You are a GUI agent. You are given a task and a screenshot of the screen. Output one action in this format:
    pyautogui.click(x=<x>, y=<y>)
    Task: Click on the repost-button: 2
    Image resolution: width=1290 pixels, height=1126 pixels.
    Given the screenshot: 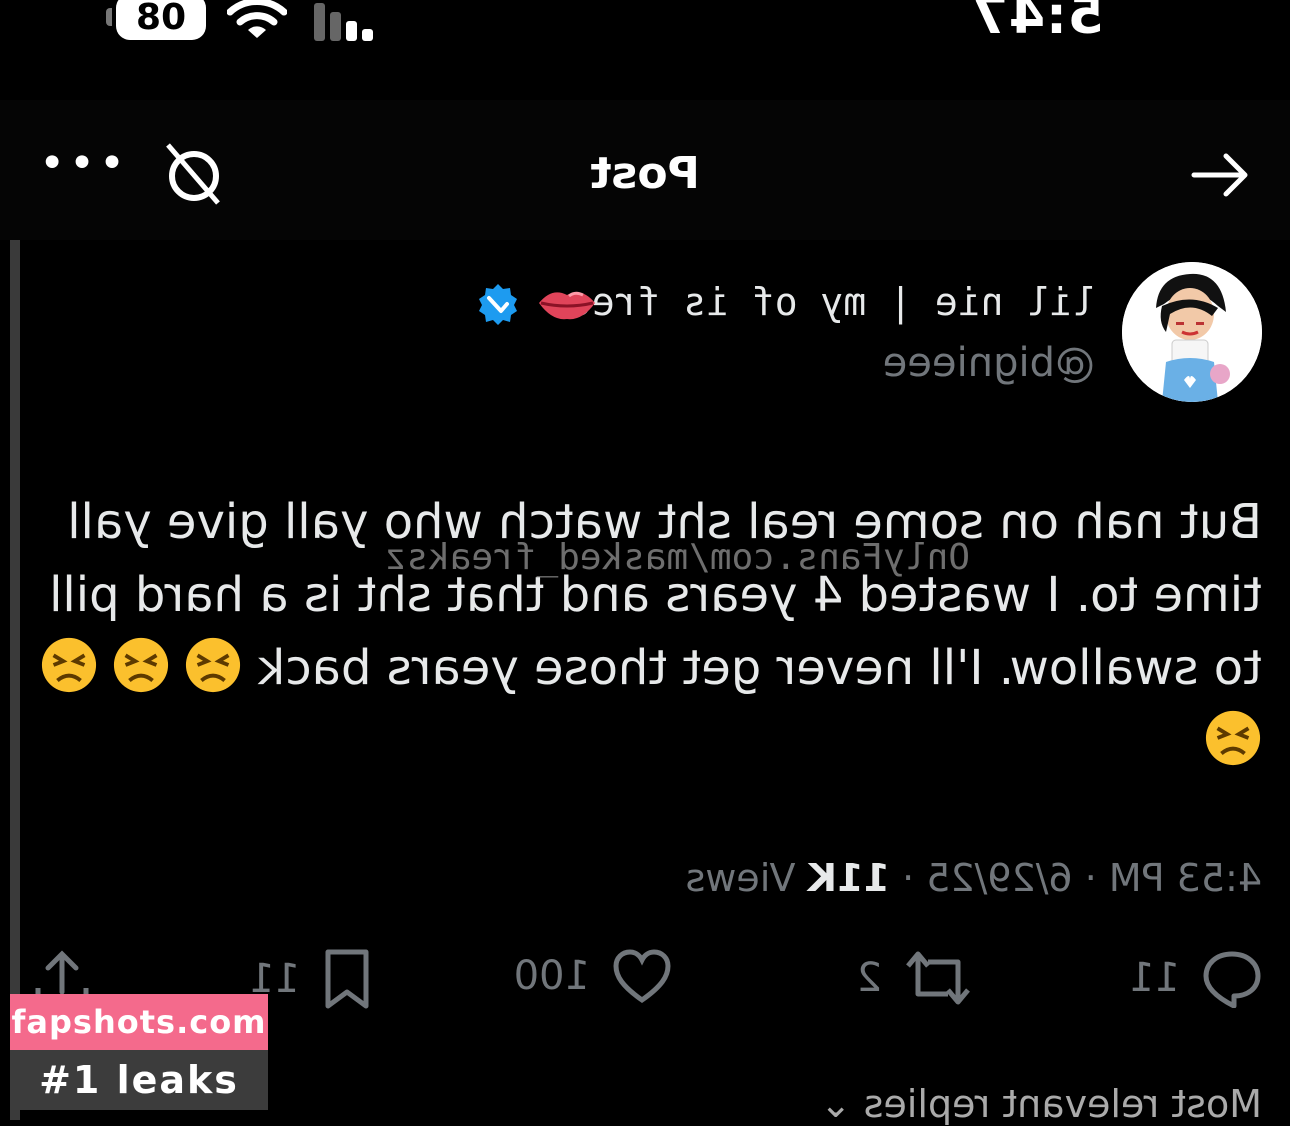 What is the action you would take?
    pyautogui.click(x=914, y=978)
    